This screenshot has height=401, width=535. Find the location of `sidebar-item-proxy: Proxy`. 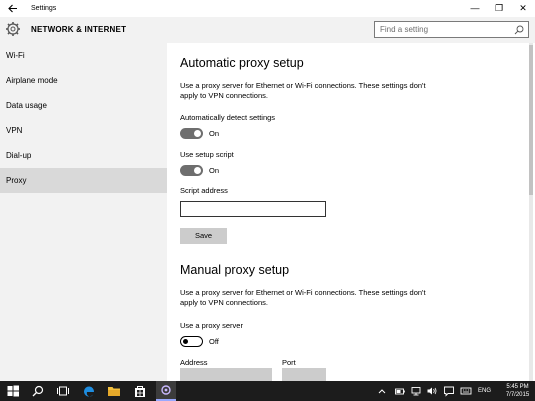

sidebar-item-proxy: Proxy is located at coordinates (83, 180).